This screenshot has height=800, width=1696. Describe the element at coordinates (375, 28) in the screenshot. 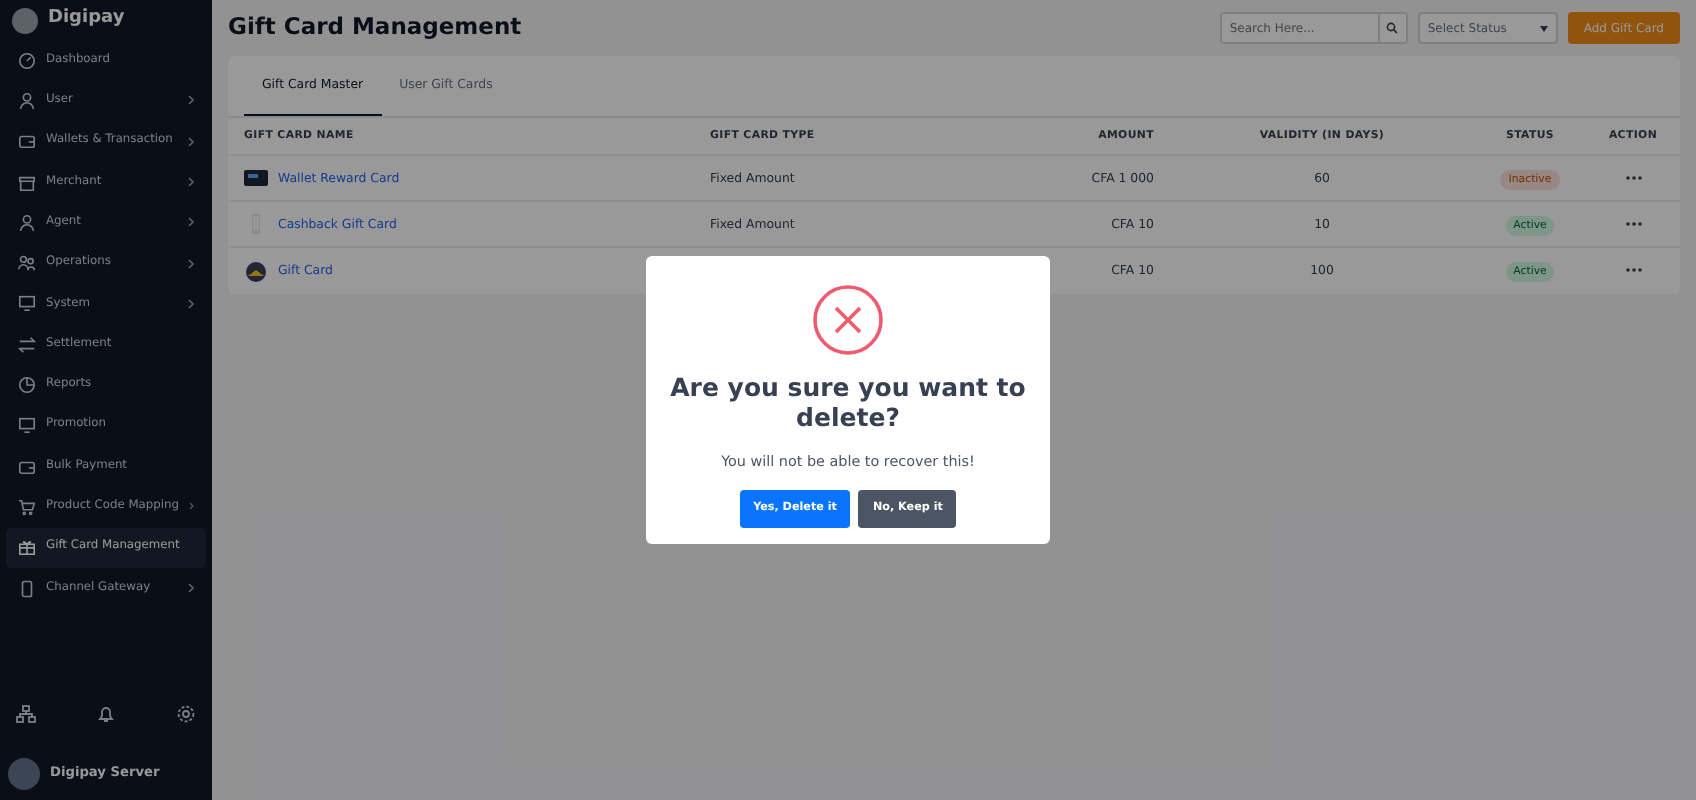

I see `page-title: Gift Card Management` at that location.